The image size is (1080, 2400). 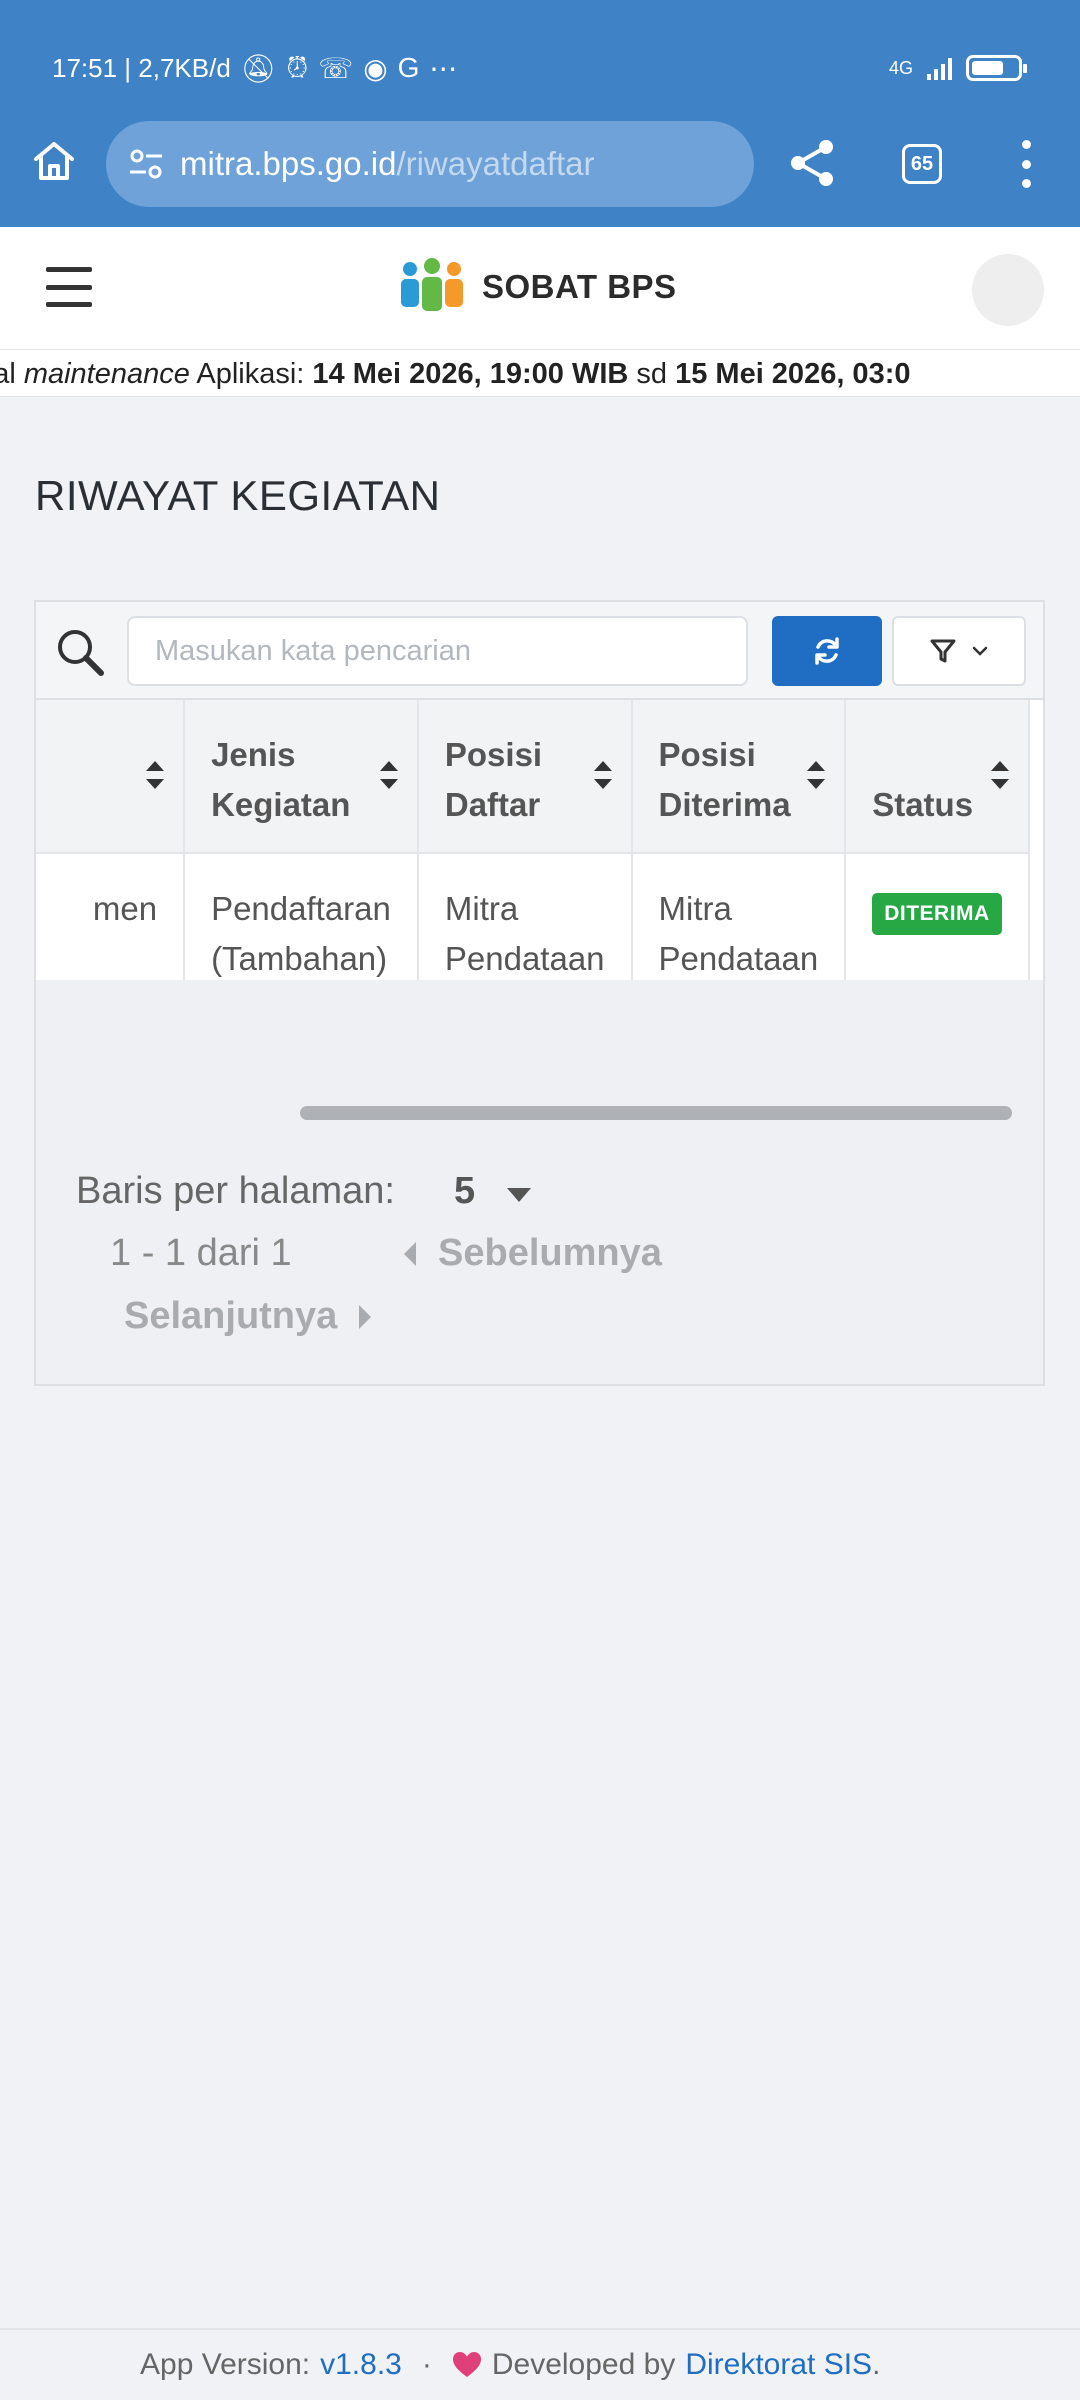 What do you see at coordinates (656, 1113) in the screenshot?
I see `horizontal-scrollbar` at bounding box center [656, 1113].